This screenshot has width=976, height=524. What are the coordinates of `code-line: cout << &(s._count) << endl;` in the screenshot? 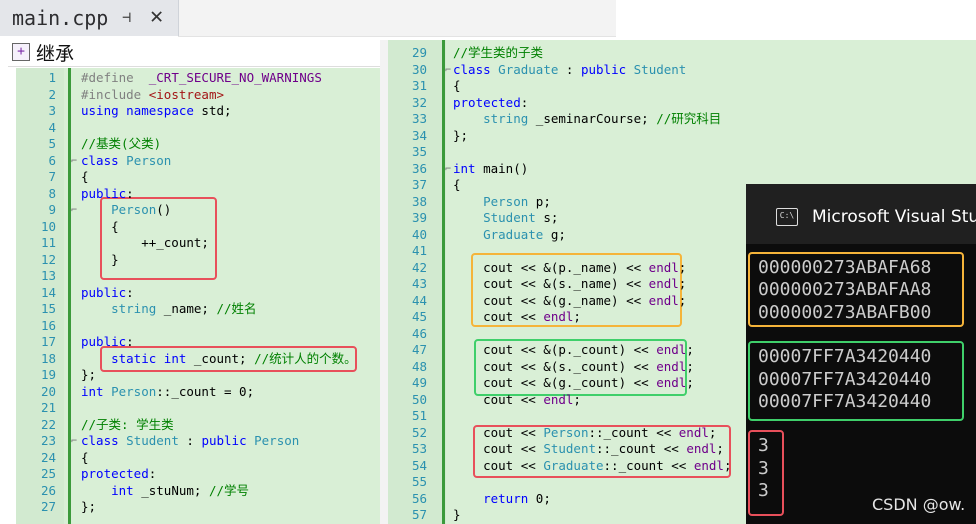 It's located at (573, 367).